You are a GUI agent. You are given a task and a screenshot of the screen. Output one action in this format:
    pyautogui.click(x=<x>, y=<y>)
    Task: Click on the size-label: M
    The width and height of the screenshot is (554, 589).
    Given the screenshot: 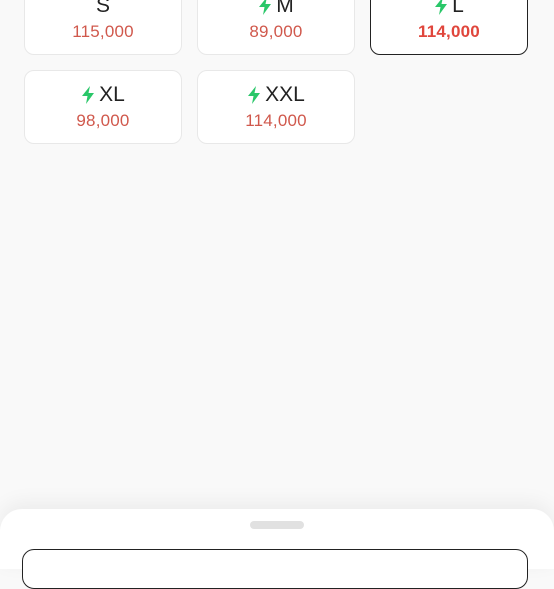 What is the action you would take?
    pyautogui.click(x=285, y=8)
    